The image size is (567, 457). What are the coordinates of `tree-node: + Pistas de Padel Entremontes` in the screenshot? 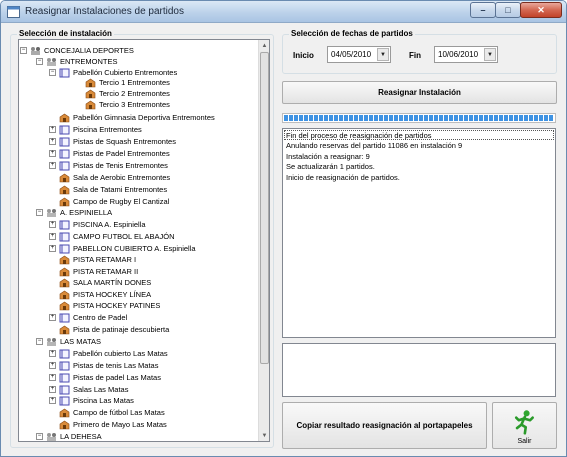 It's located at (109, 153).